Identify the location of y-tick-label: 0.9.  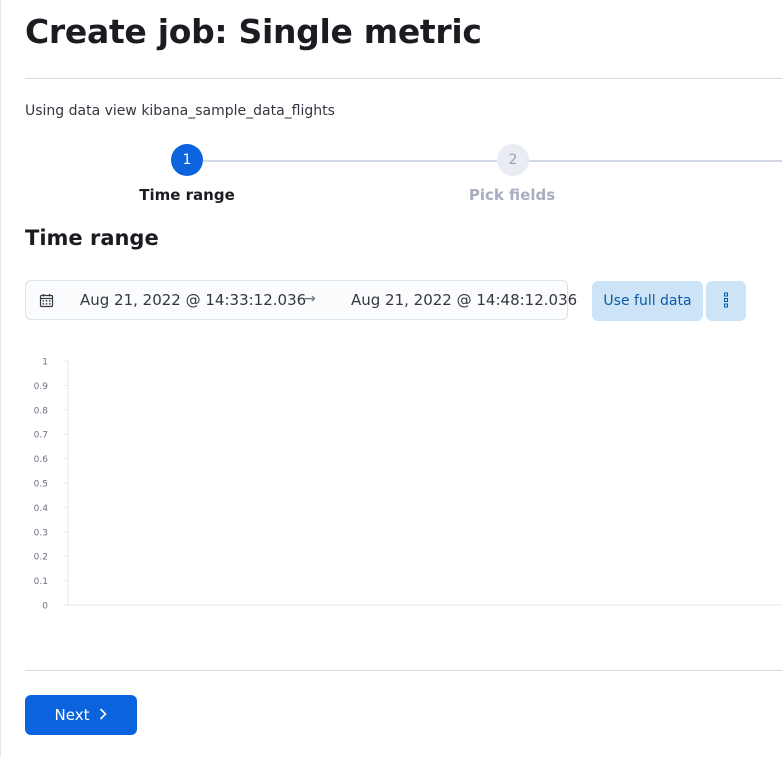
(41, 387).